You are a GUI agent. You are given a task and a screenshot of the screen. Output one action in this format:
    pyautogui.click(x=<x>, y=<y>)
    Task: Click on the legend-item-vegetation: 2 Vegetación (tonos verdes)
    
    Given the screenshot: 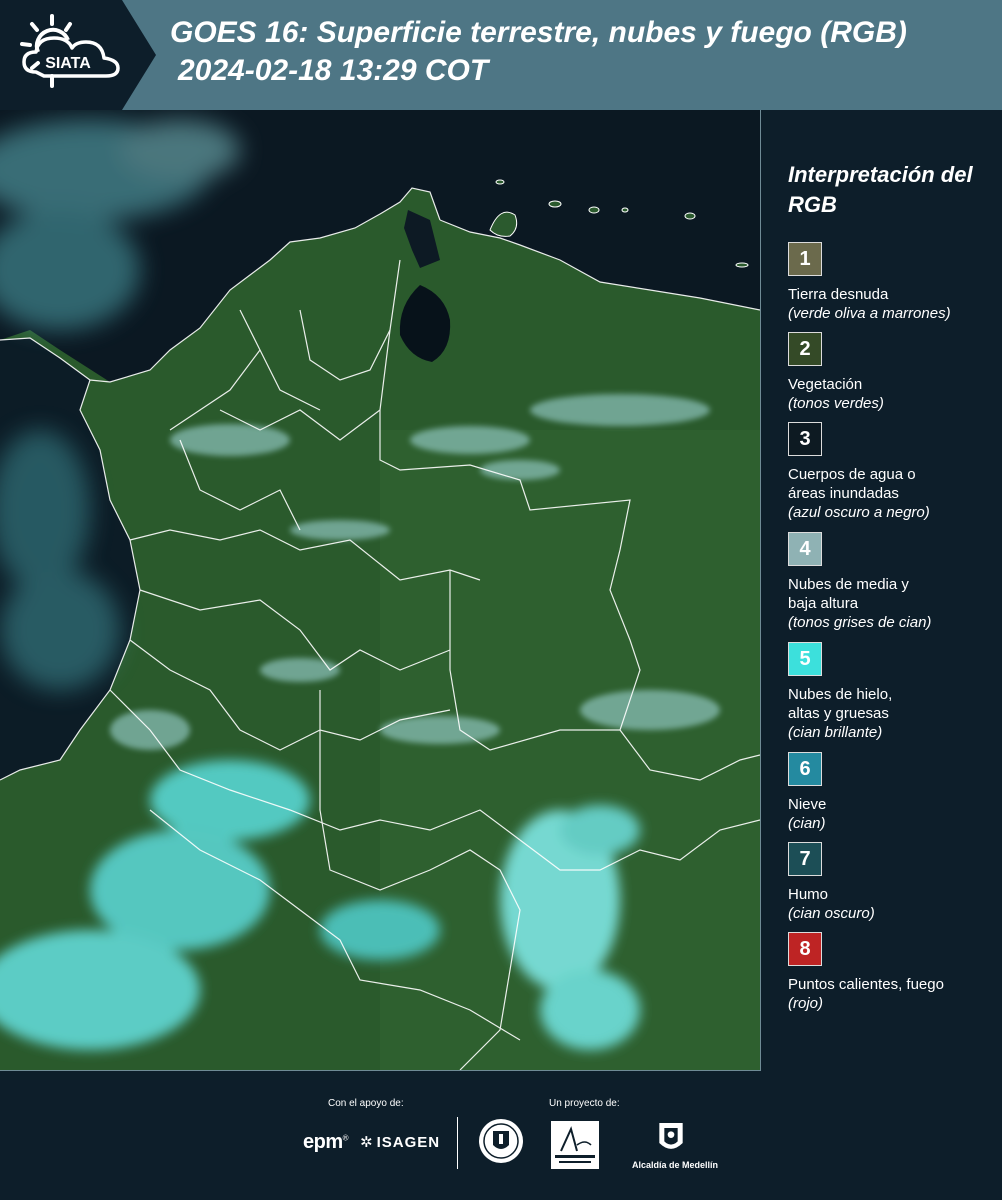 What is the action you would take?
    pyautogui.click(x=893, y=372)
    